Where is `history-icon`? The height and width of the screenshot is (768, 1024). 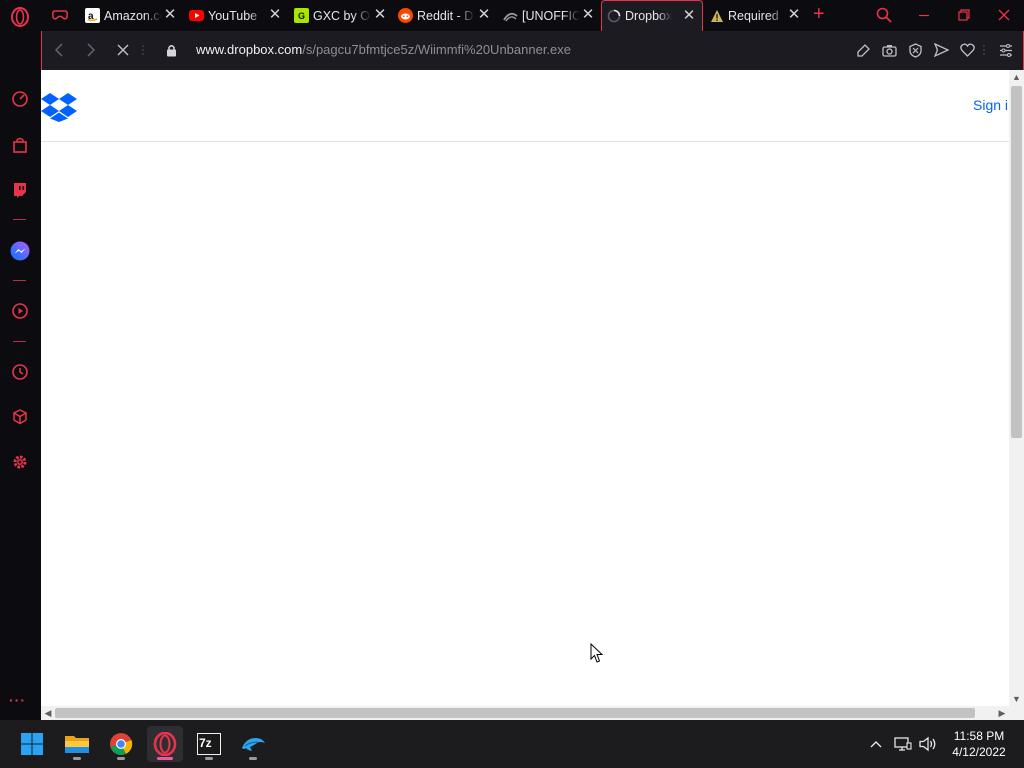
history-icon is located at coordinates (20, 372).